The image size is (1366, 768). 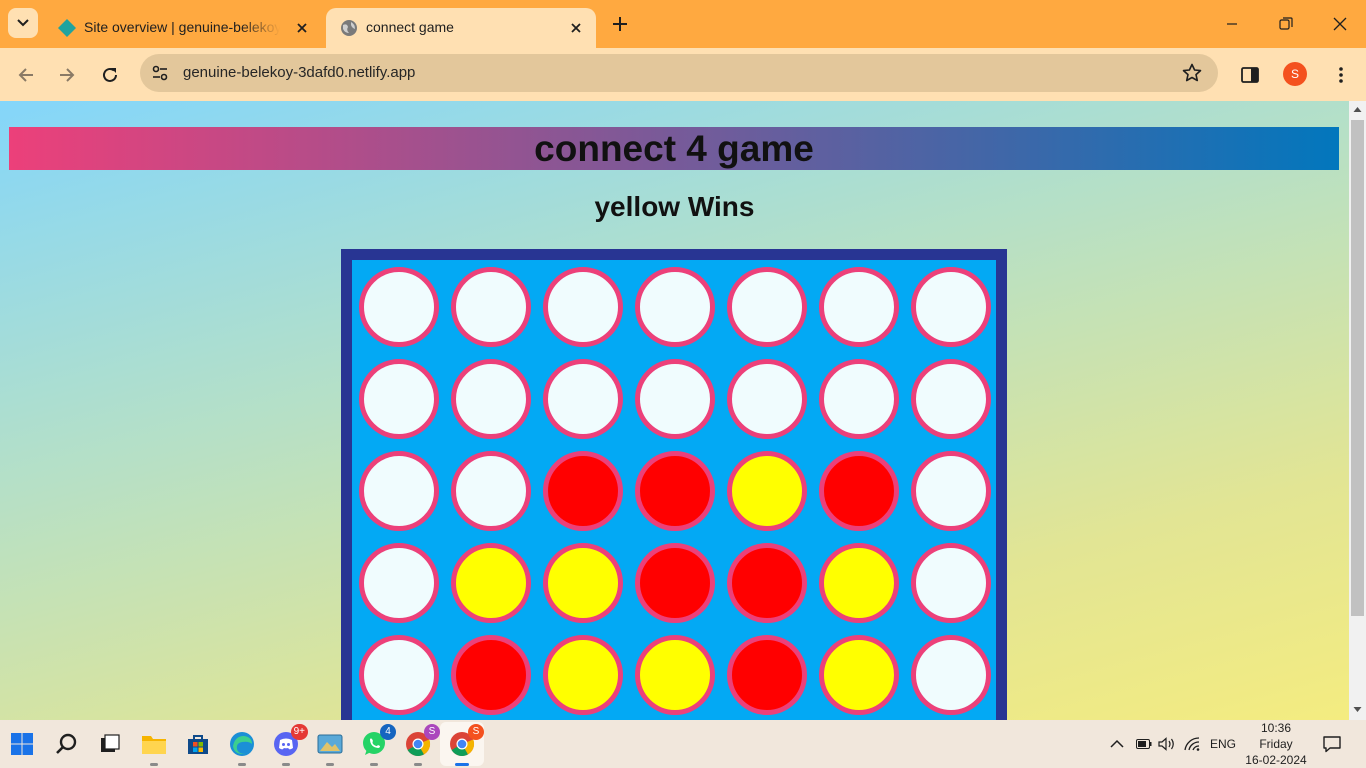 I want to click on new-tab-button, so click(x=620, y=24).